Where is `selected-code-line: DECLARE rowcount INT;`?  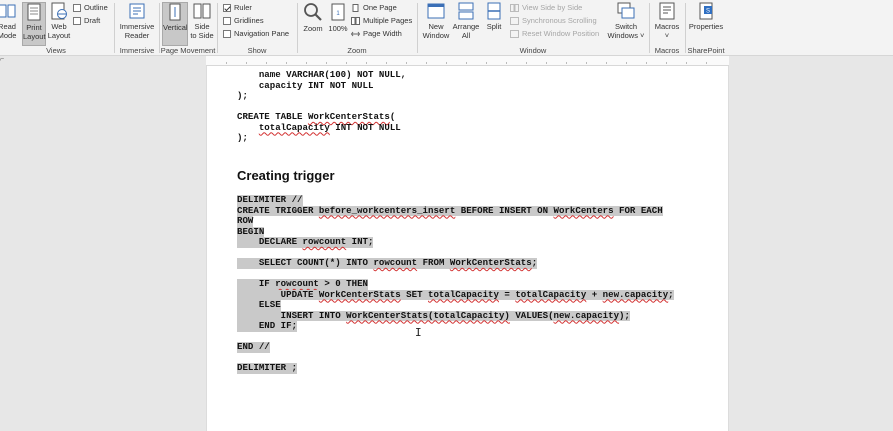
selected-code-line: DECLARE rowcount INT; is located at coordinates (305, 242).